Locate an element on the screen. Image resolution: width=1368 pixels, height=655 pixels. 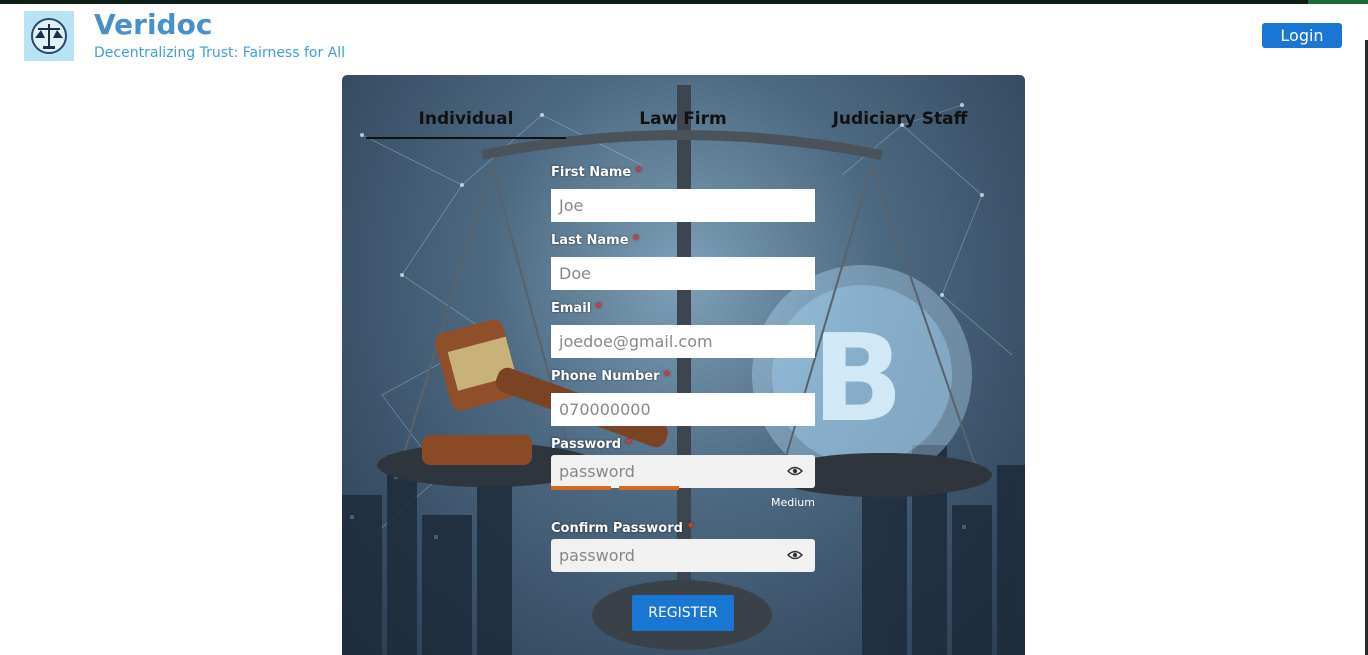
register-button: REGISTER is located at coordinates (683, 613).